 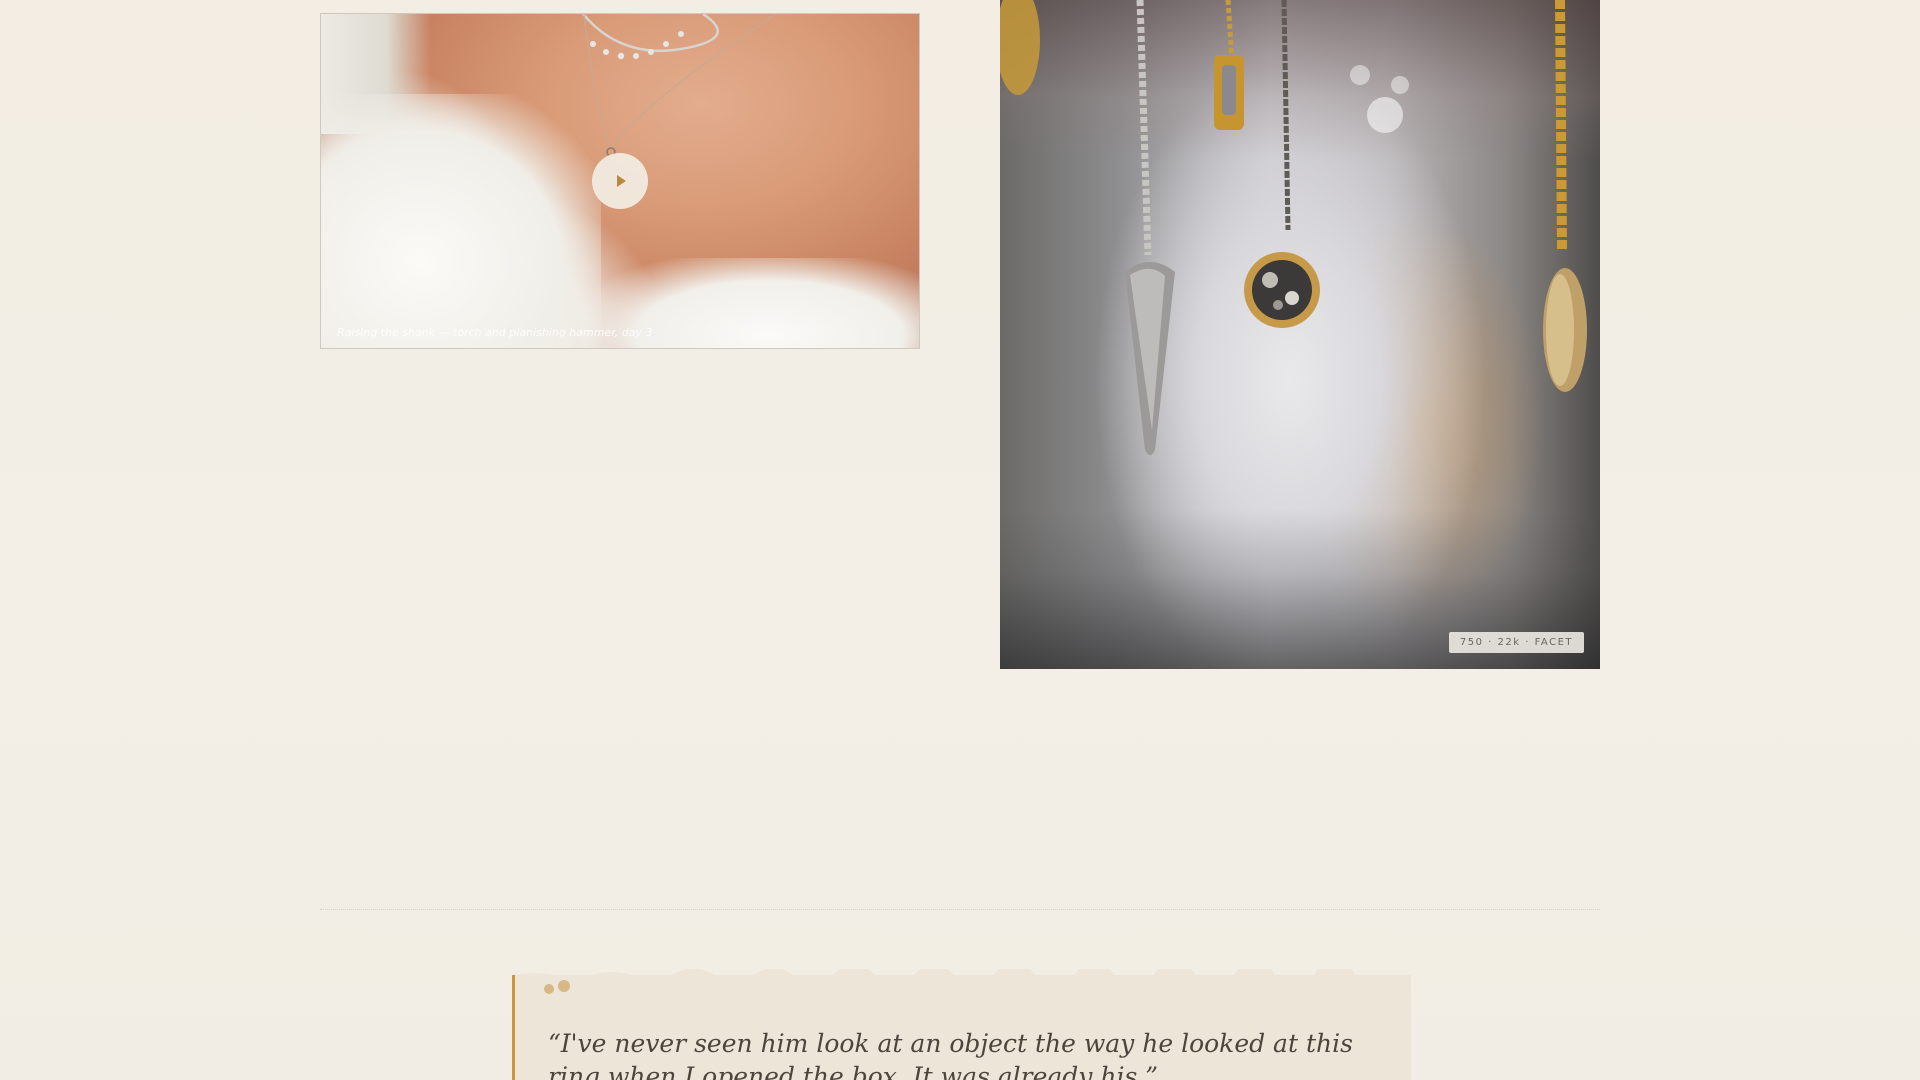 I want to click on quote-mark-icon, so click(x=559, y=988).